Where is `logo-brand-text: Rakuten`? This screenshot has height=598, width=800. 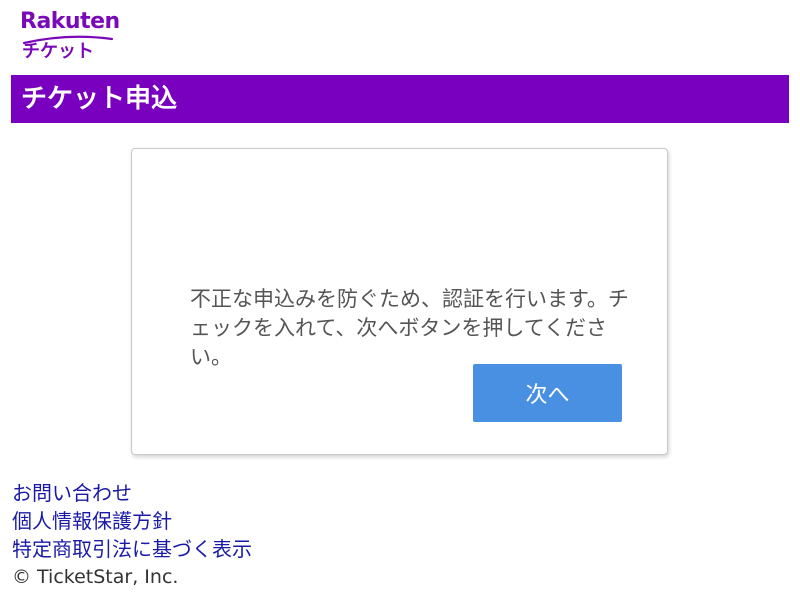
logo-brand-text: Rakuten is located at coordinates (70, 21).